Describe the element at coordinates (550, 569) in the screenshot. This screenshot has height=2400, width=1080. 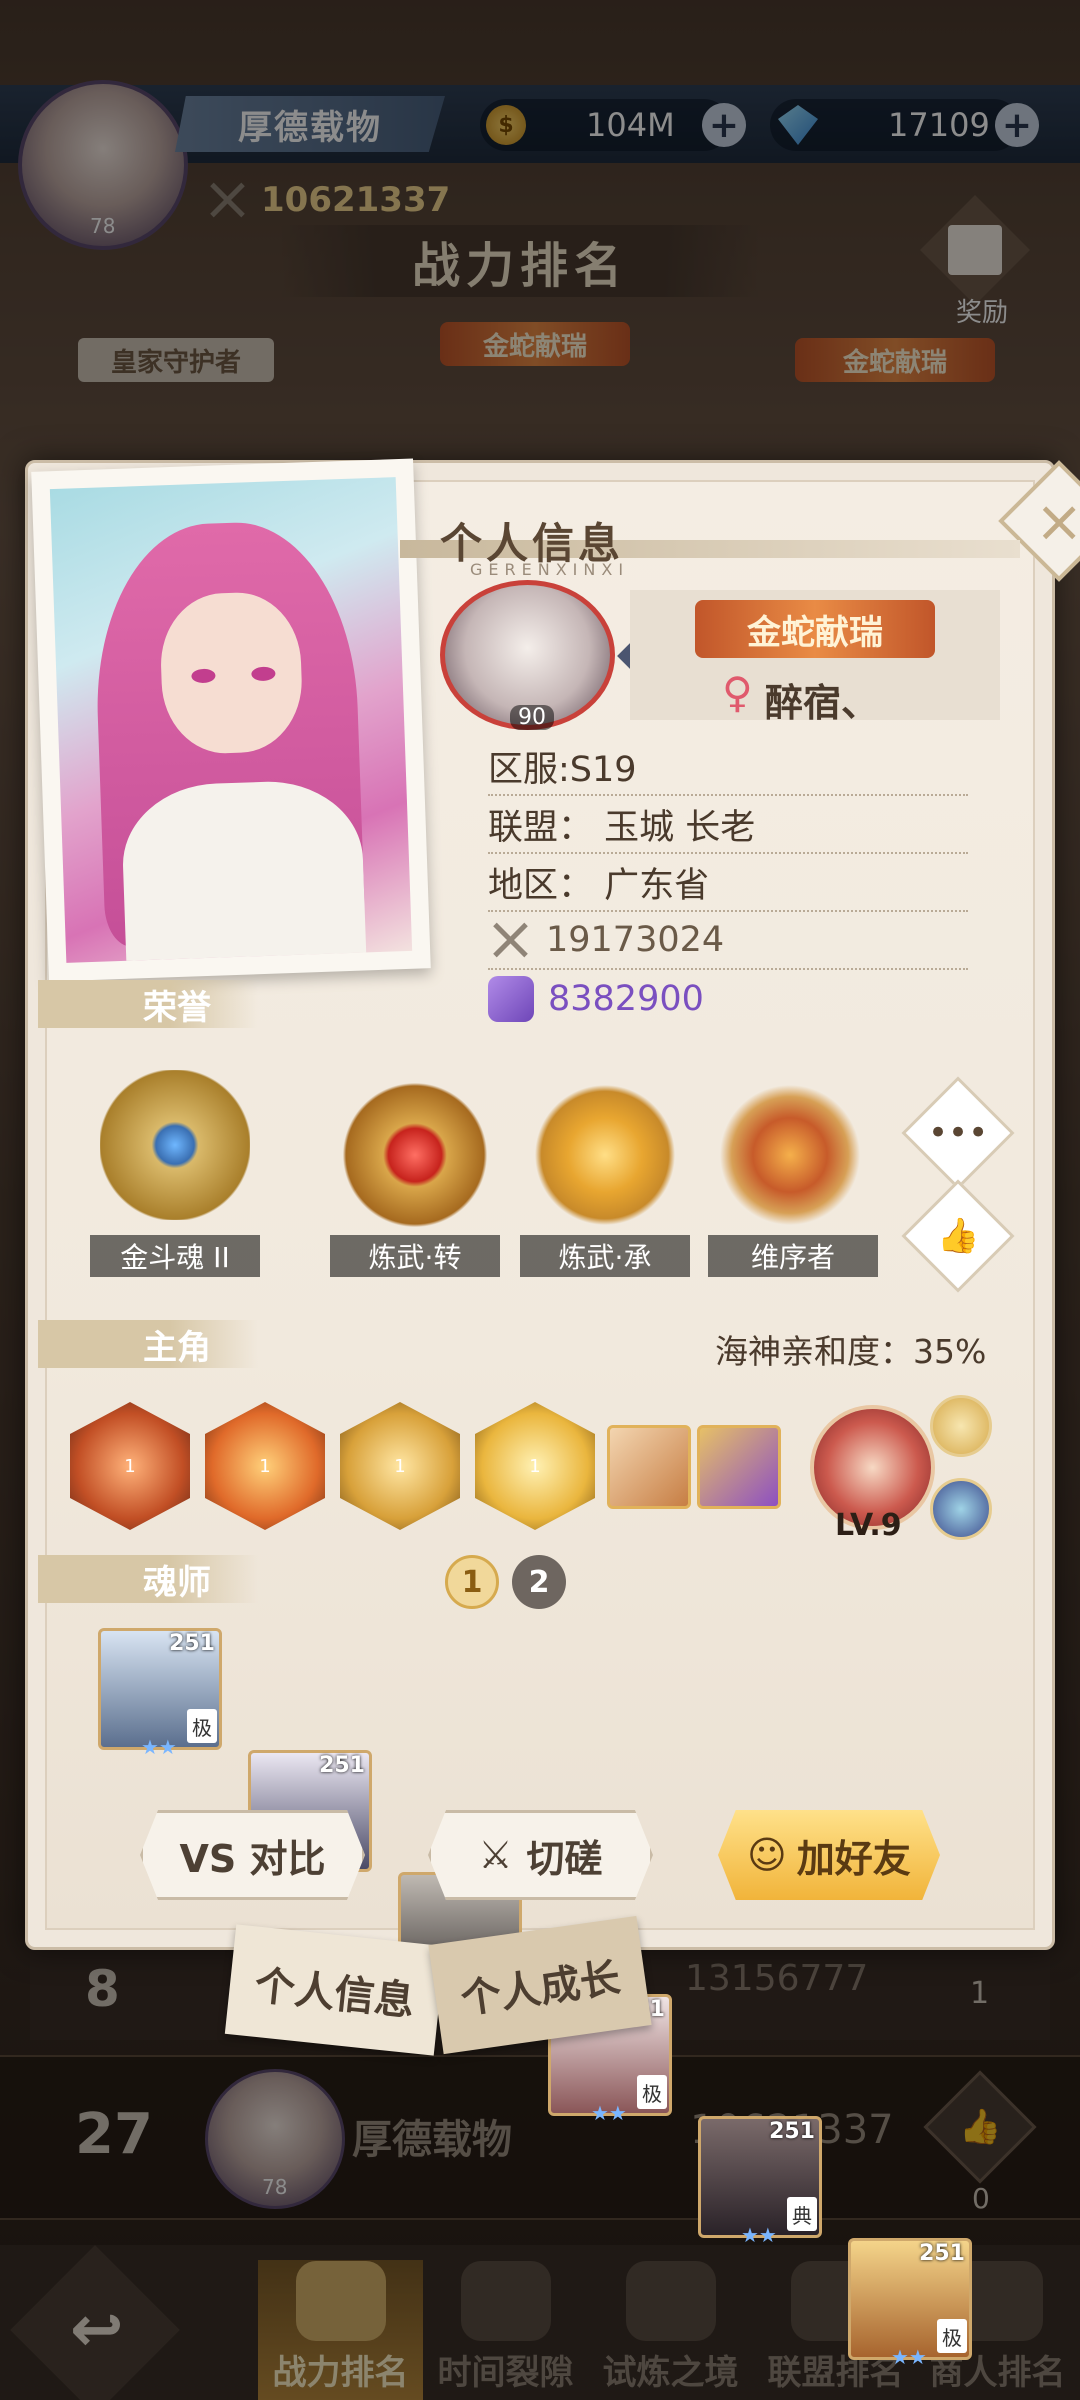
I see `section-pinyin: GERENXINXI` at that location.